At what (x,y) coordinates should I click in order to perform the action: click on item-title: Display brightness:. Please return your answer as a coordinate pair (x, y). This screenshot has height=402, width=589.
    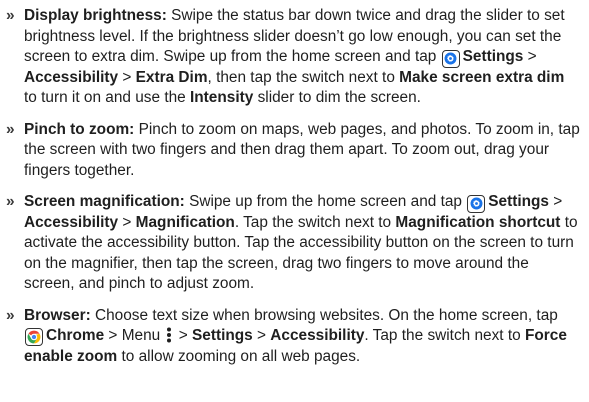
    Looking at the image, I should click on (95, 15).